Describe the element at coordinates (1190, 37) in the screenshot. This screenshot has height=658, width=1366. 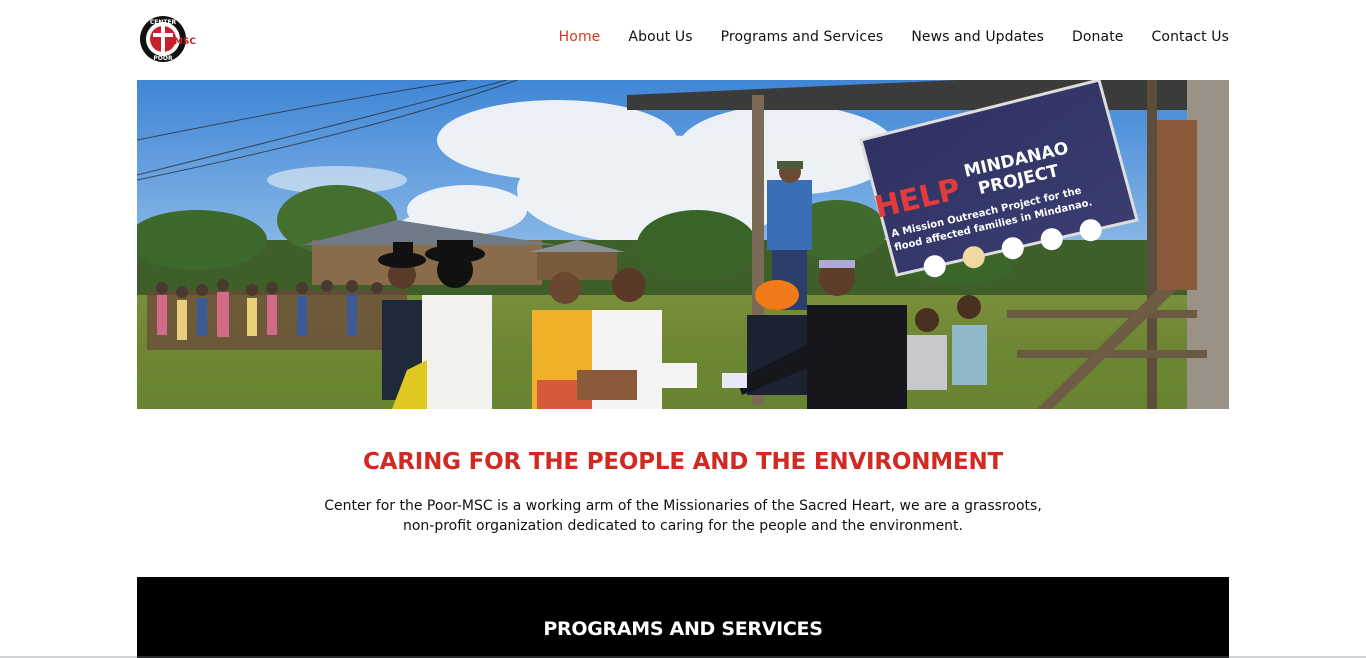
I see `nav-contact-us: Contact Us` at that location.